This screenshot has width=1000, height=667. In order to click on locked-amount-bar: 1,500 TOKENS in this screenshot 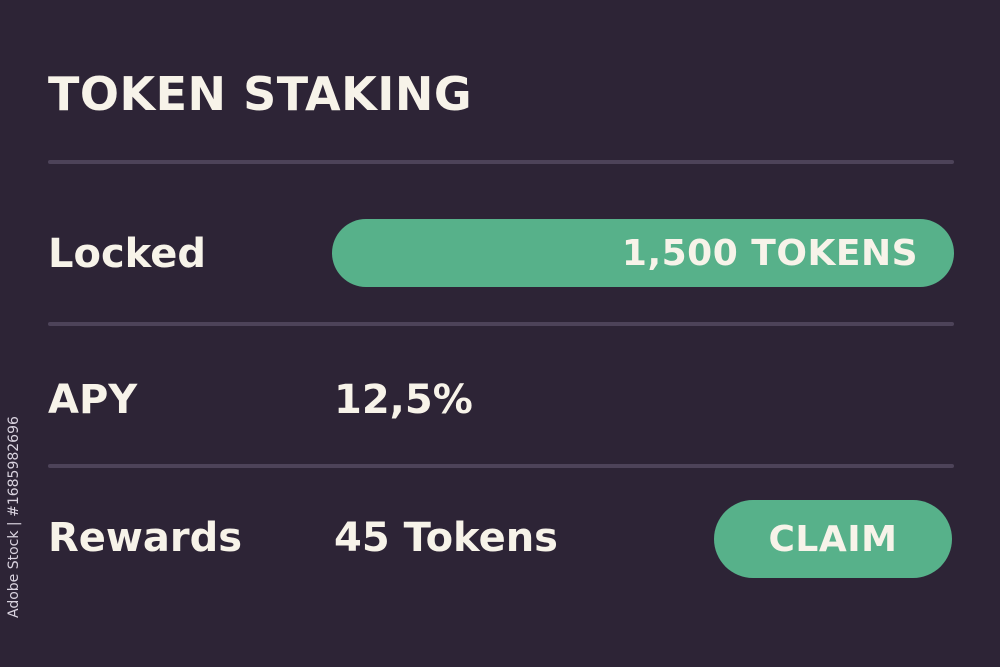, I will do `click(643, 253)`.